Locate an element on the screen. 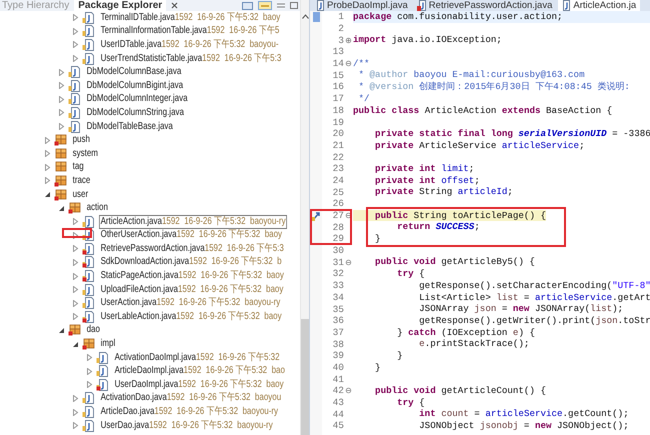 The height and width of the screenshot is (435, 650). collapse-all-icon is located at coordinates (247, 6).